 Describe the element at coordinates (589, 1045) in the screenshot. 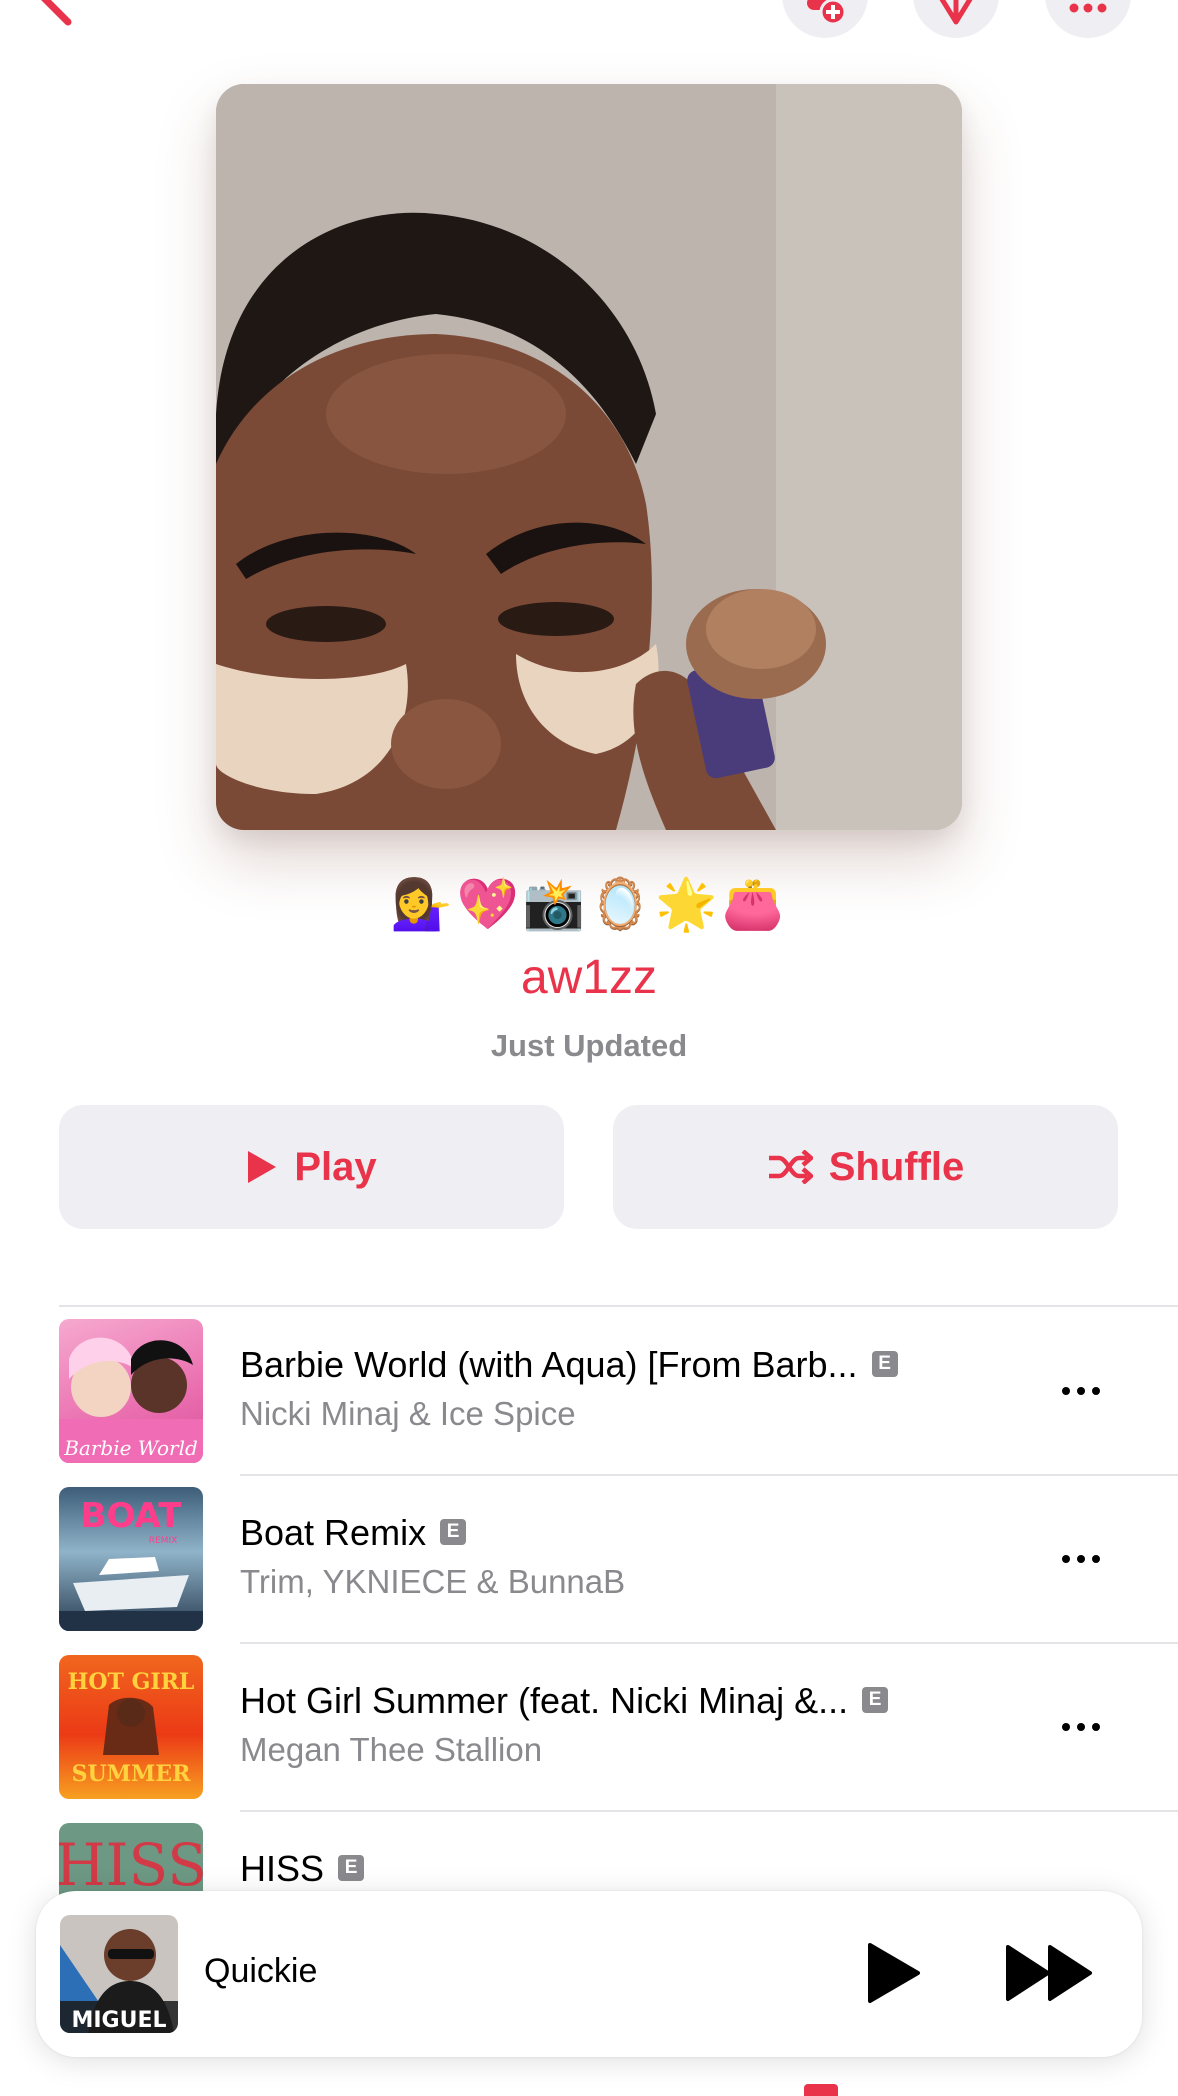

I see `playlist-updated-status: Just Updated` at that location.